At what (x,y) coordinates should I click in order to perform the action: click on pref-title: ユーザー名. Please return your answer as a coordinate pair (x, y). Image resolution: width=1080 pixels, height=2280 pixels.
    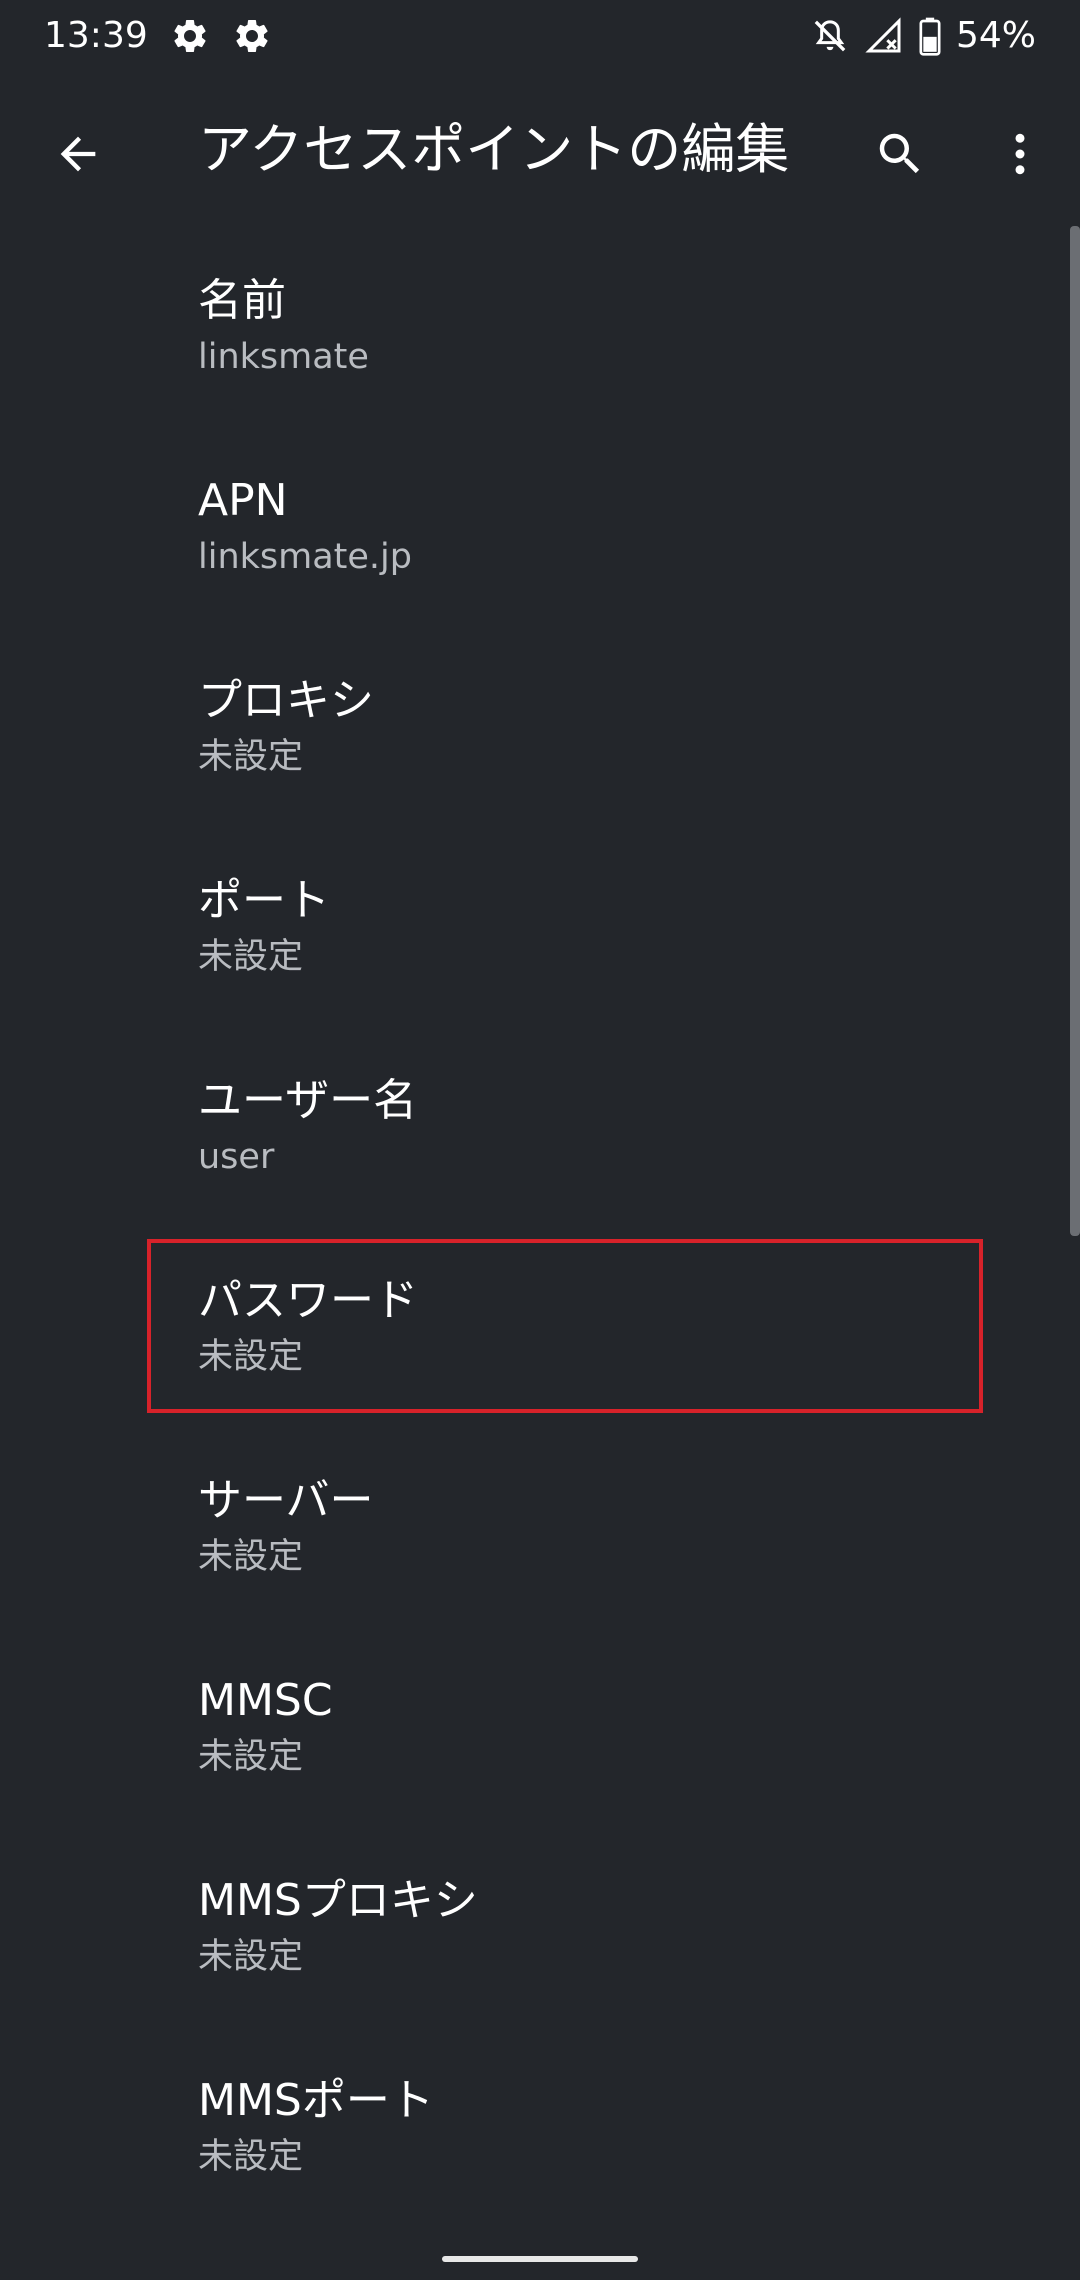
    Looking at the image, I should click on (308, 1100).